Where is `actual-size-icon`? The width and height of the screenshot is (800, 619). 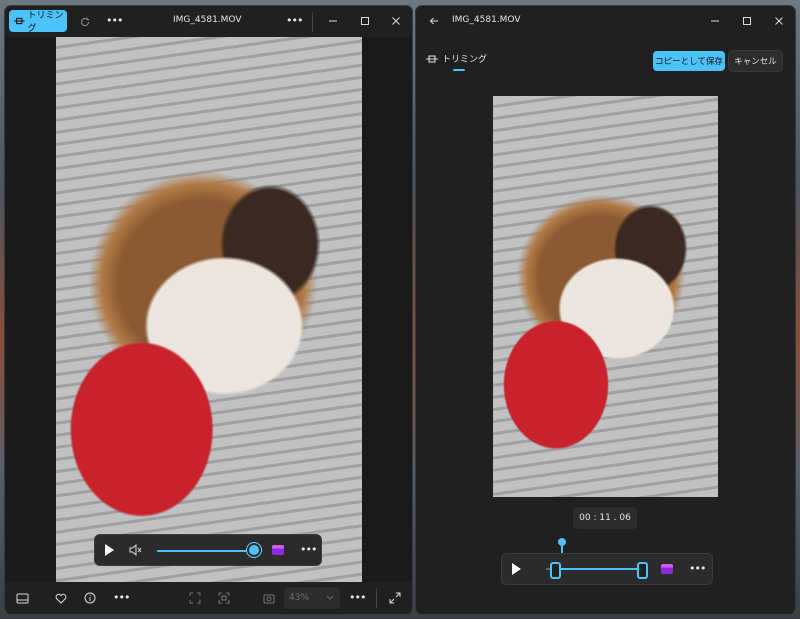 actual-size-icon is located at coordinates (224, 598).